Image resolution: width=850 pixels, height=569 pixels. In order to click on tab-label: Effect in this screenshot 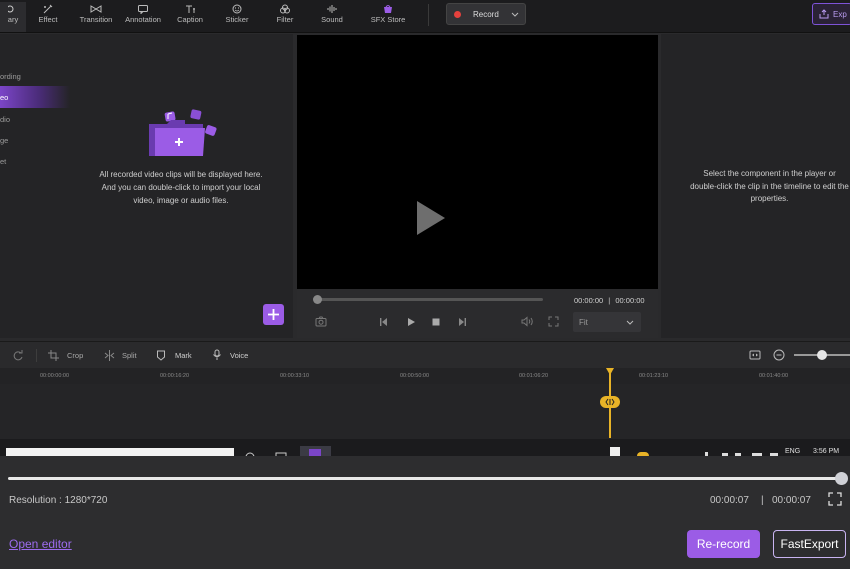, I will do `click(48, 19)`.